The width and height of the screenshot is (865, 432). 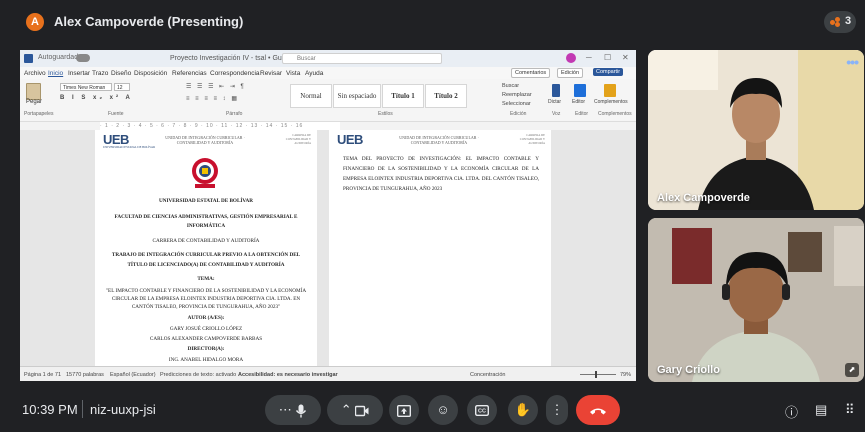 I want to click on camera-icon, so click(x=362, y=410).